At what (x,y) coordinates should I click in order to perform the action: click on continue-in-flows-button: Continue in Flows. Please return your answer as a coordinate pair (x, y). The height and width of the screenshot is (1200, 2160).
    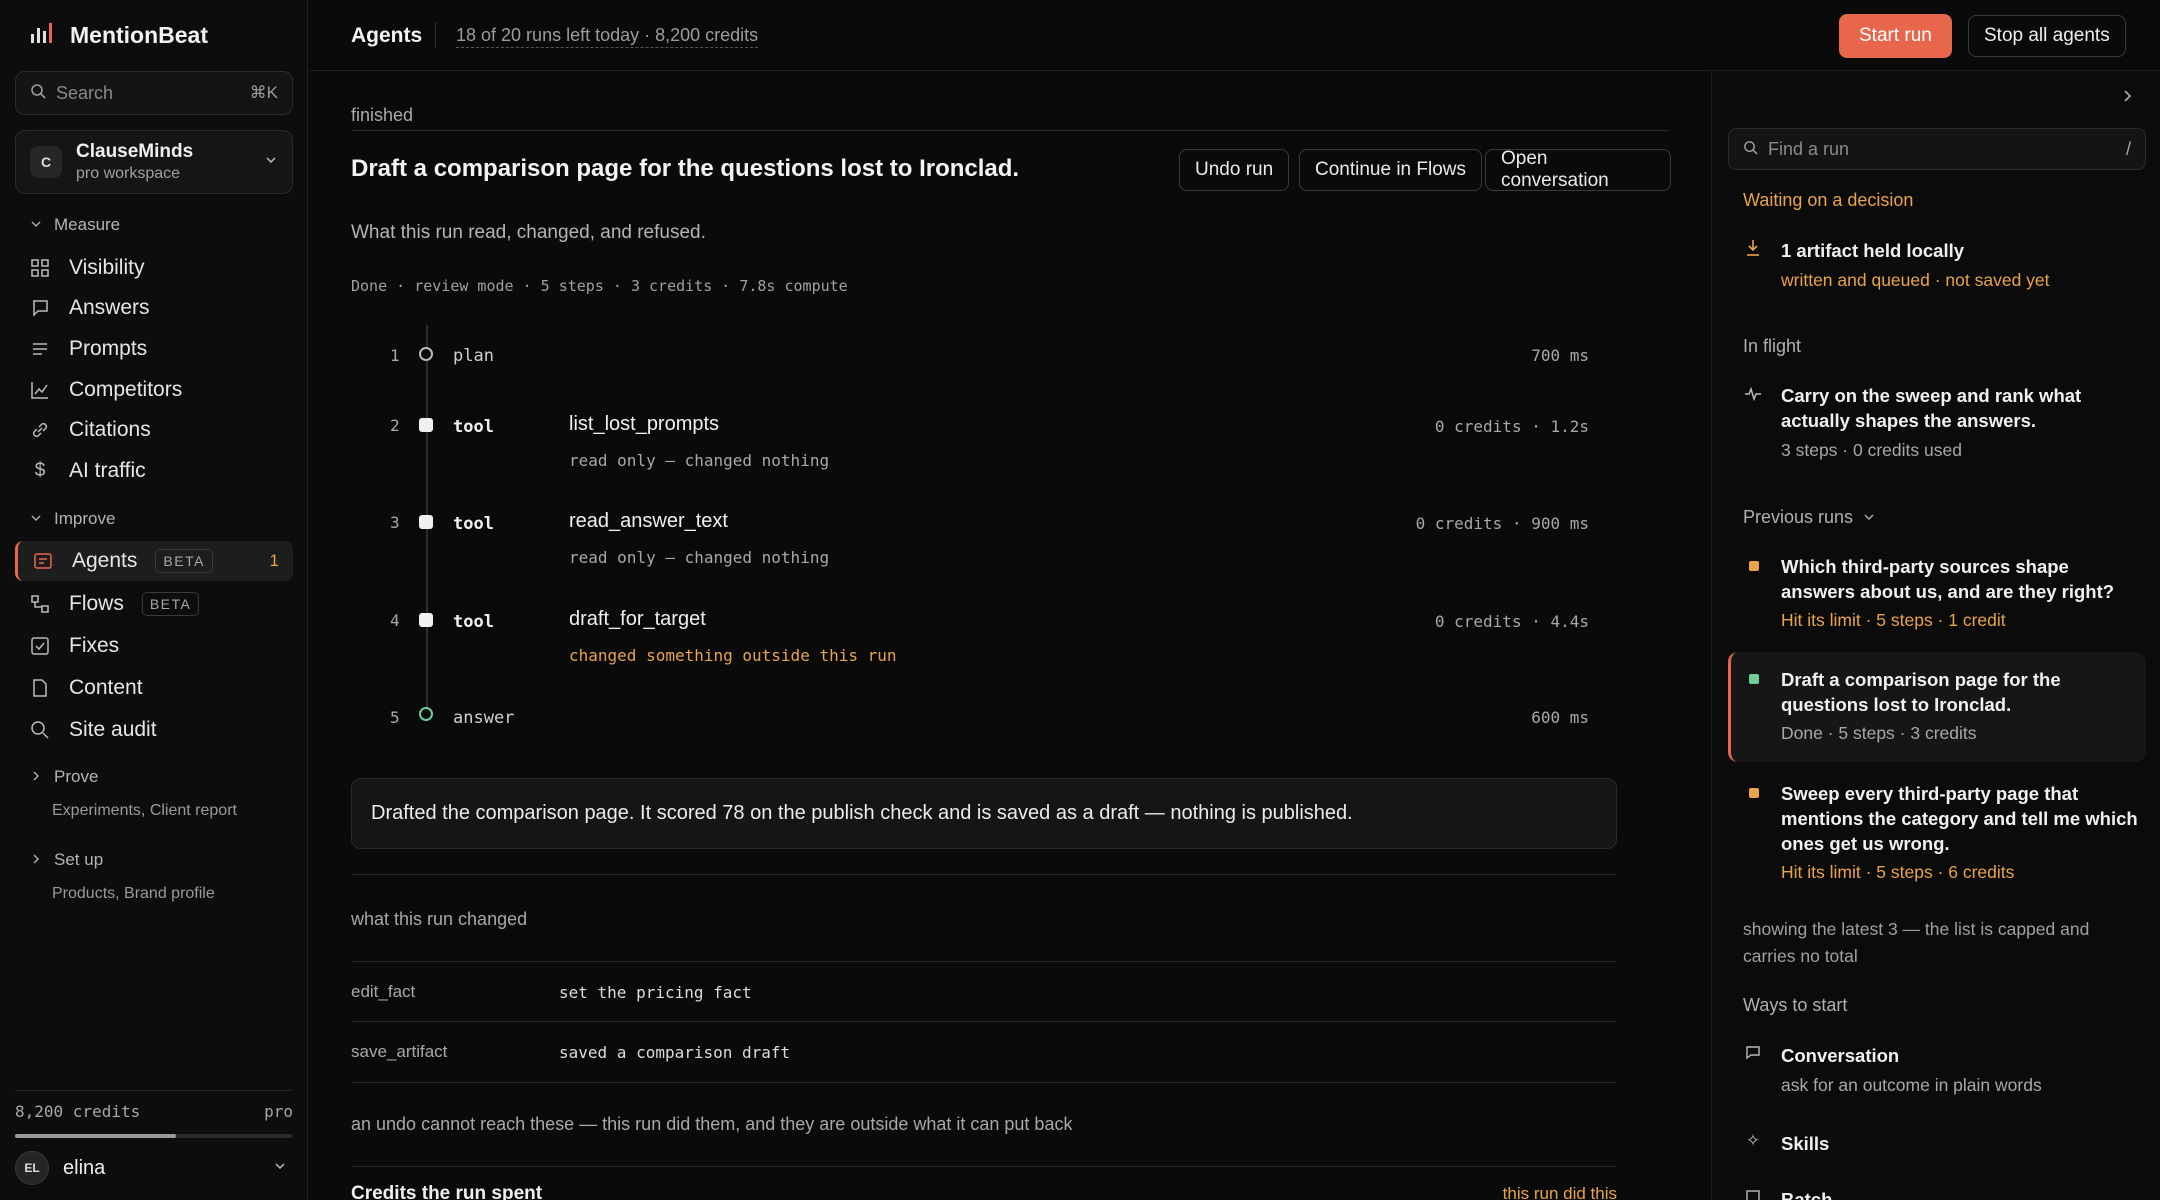
    Looking at the image, I should click on (1391, 170).